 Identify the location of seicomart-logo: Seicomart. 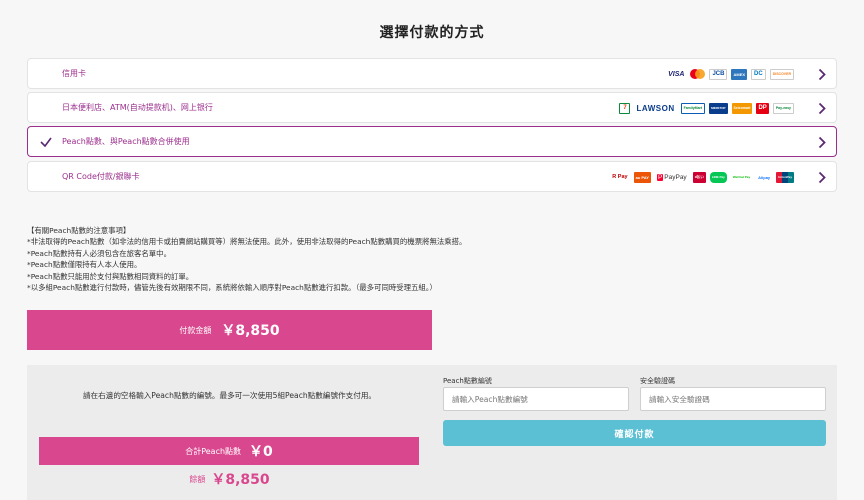
(742, 108).